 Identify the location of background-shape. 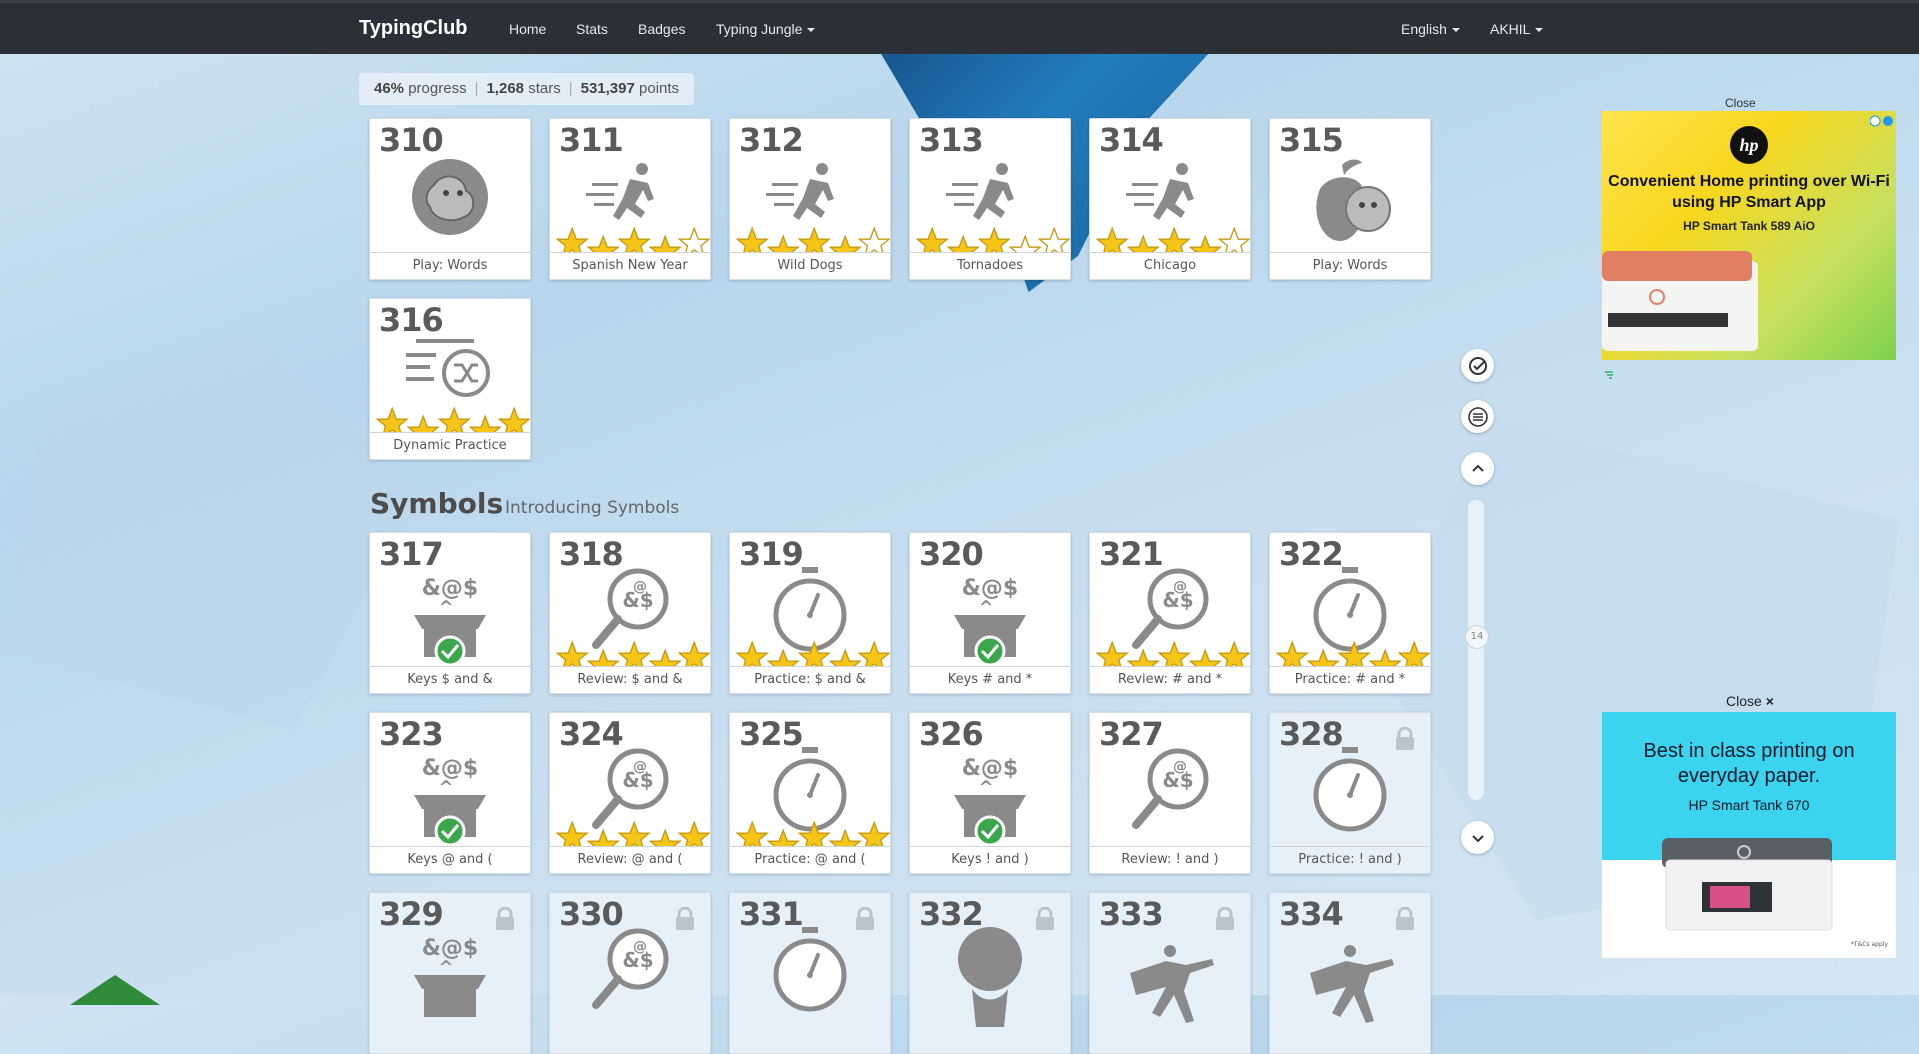
(210, 530).